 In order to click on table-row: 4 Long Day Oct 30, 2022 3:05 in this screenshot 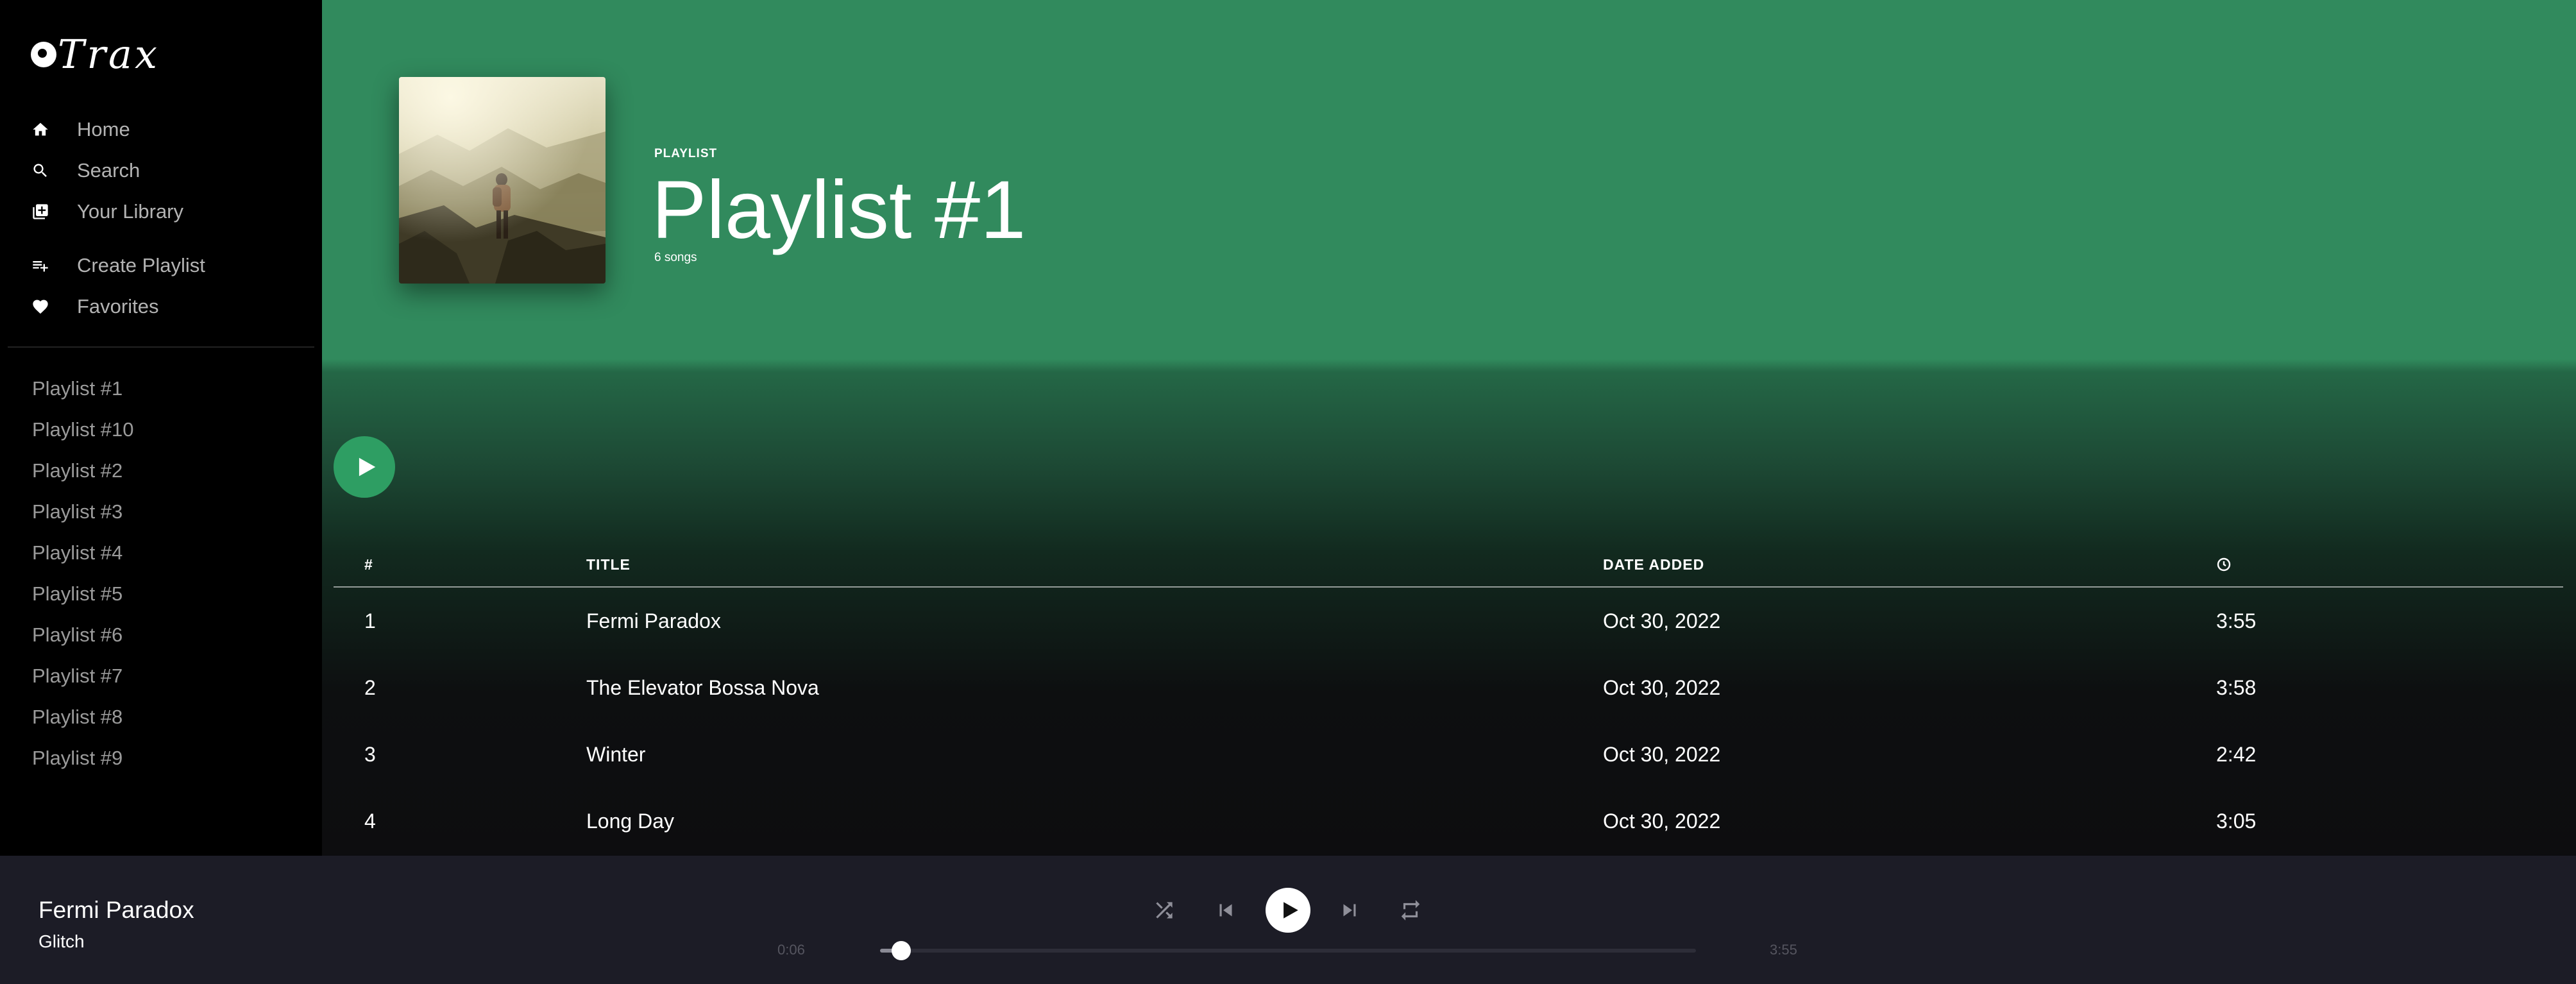, I will do `click(1448, 821)`.